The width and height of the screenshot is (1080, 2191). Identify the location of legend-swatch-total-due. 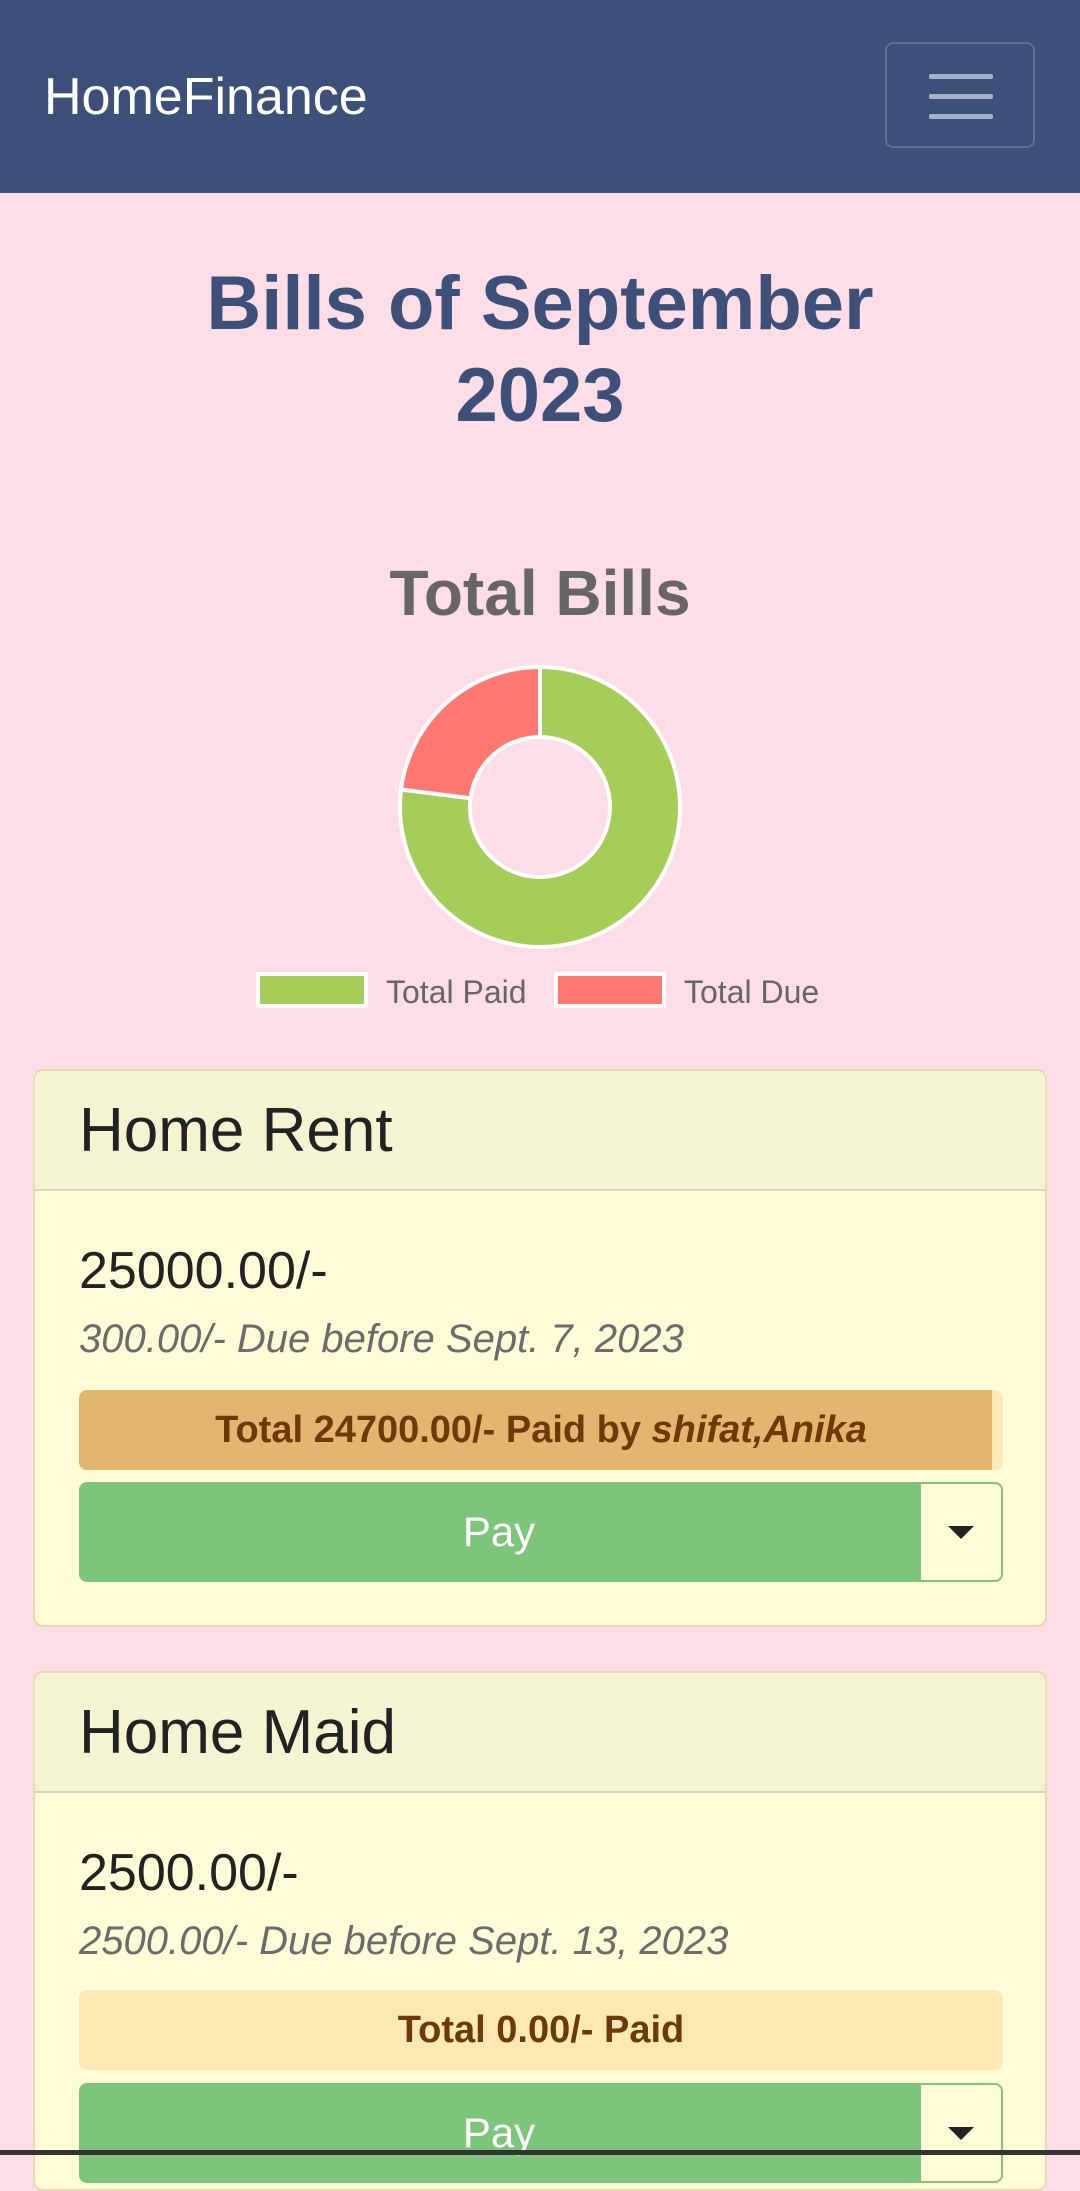
(610, 990).